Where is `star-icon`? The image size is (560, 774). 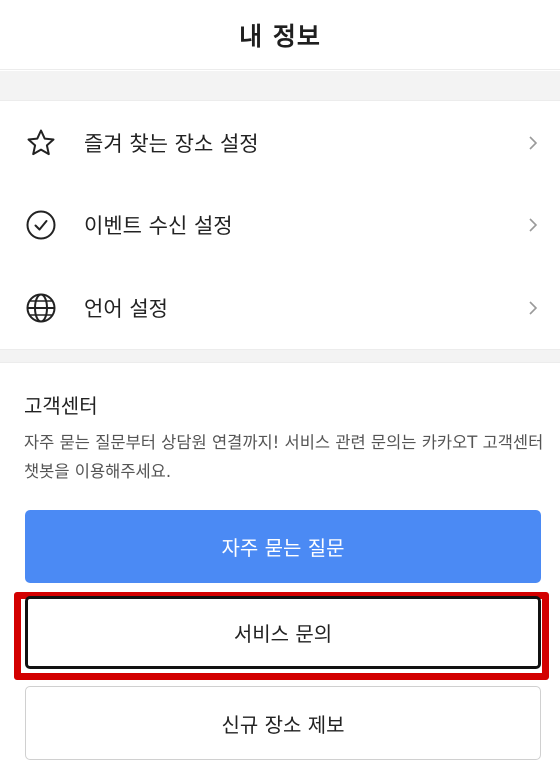
star-icon is located at coordinates (41, 143).